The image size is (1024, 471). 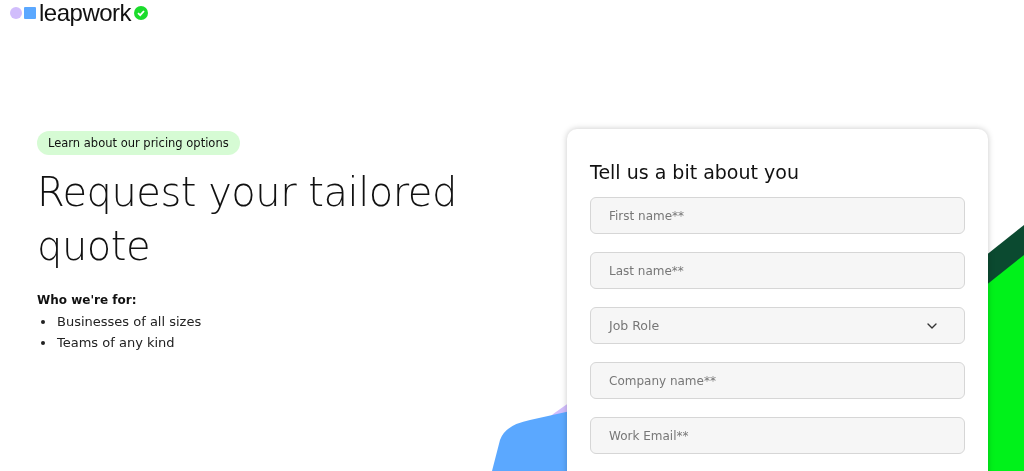 I want to click on audience-item: Teams of any kind, so click(x=116, y=343).